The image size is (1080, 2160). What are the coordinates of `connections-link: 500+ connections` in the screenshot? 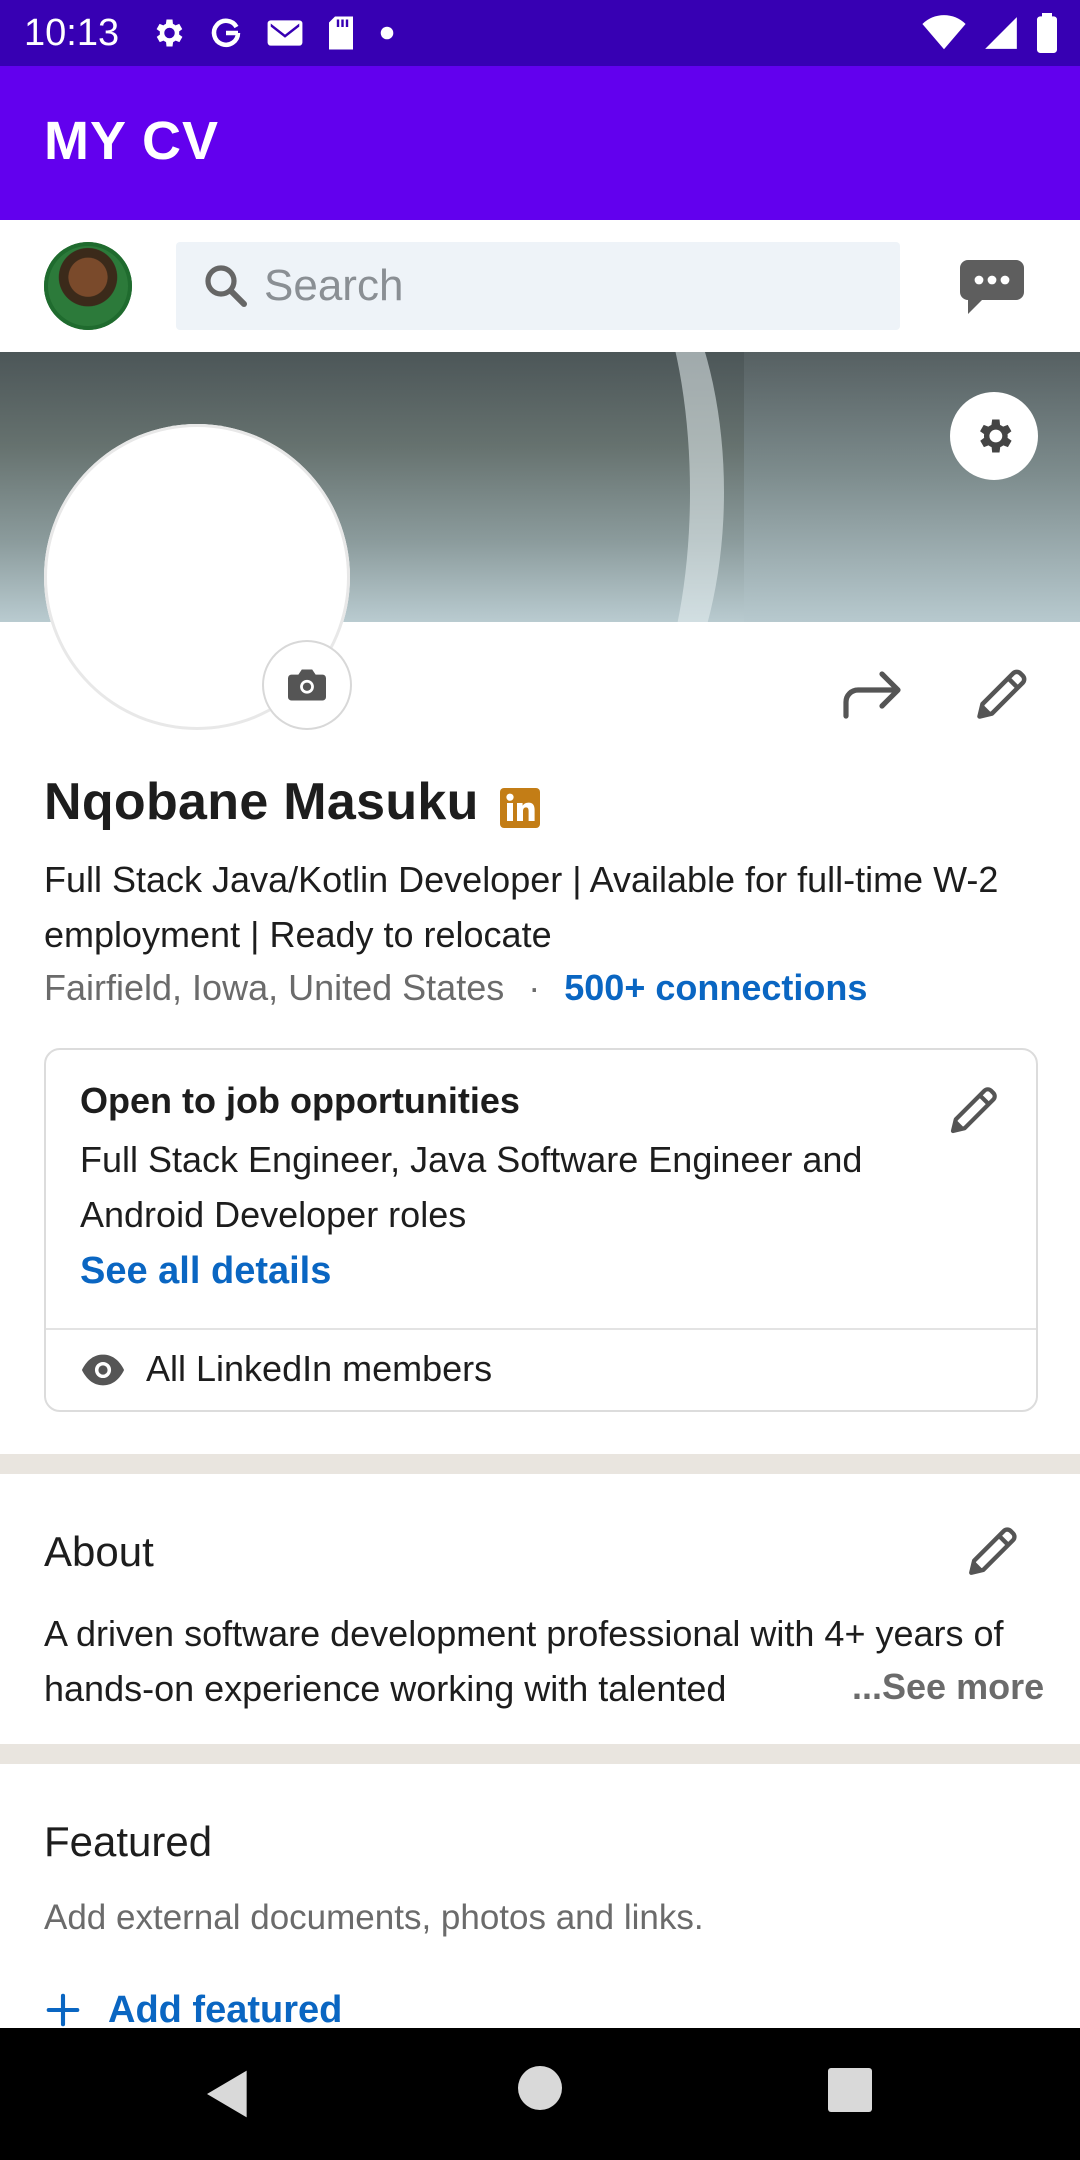 It's located at (715, 987).